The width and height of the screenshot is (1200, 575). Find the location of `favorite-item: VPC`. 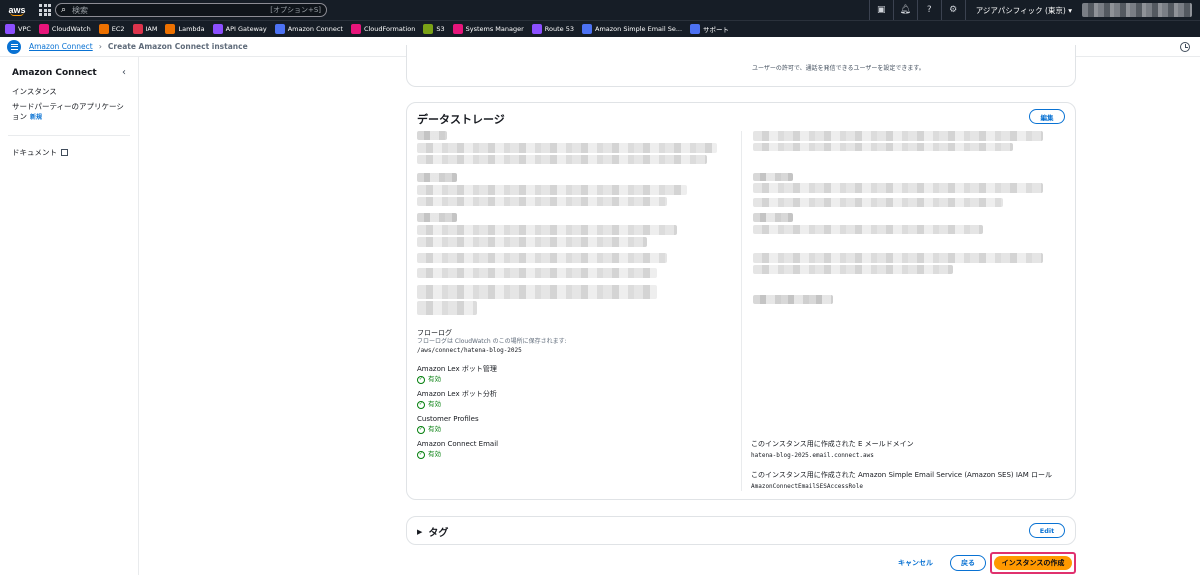

favorite-item: VPC is located at coordinates (18, 29).